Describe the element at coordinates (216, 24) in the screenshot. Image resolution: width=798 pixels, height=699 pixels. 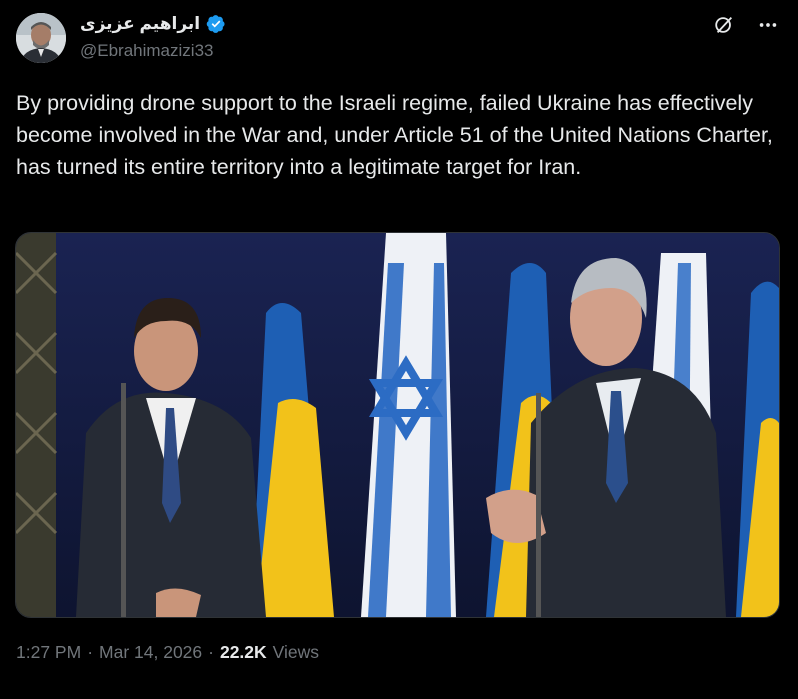
I see `verified-badge-icon` at that location.